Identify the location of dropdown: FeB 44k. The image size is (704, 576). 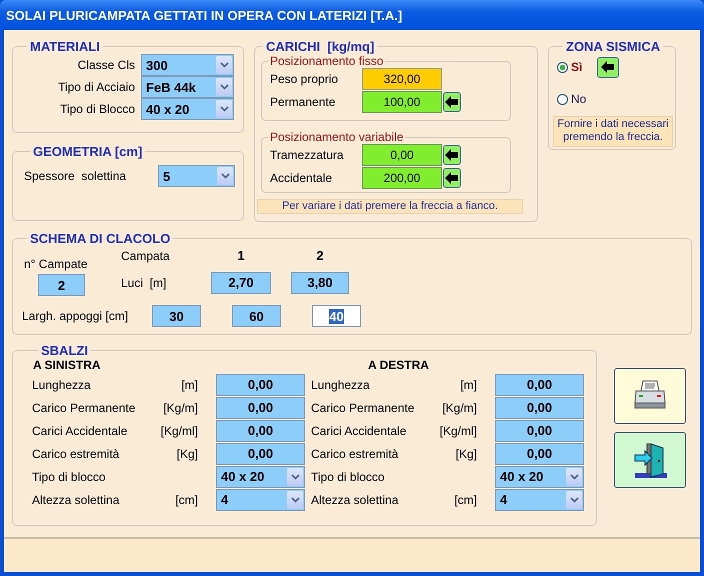
(187, 87).